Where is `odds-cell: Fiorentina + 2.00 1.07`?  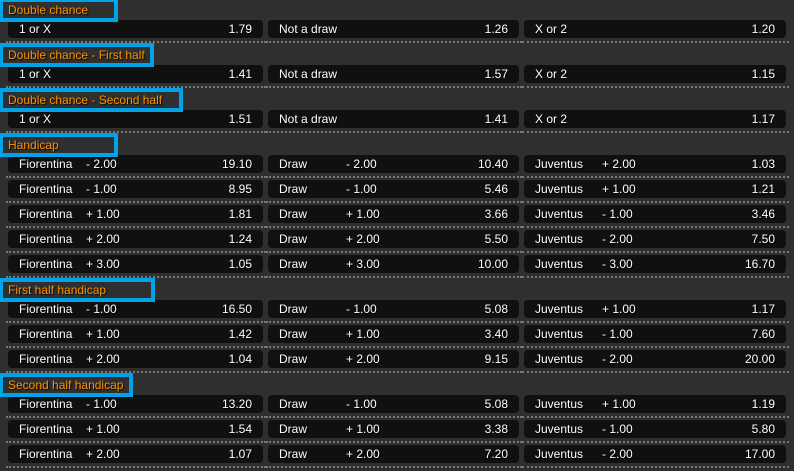 odds-cell: Fiorentina + 2.00 1.07 is located at coordinates (136, 456).